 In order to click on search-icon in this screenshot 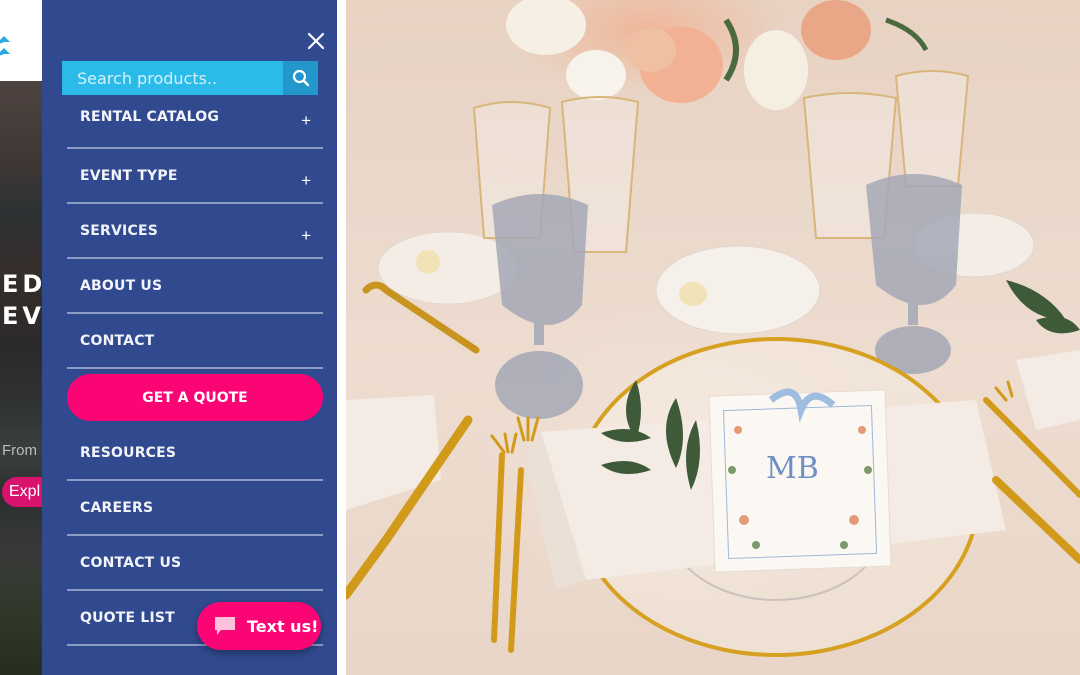, I will do `click(300, 78)`.